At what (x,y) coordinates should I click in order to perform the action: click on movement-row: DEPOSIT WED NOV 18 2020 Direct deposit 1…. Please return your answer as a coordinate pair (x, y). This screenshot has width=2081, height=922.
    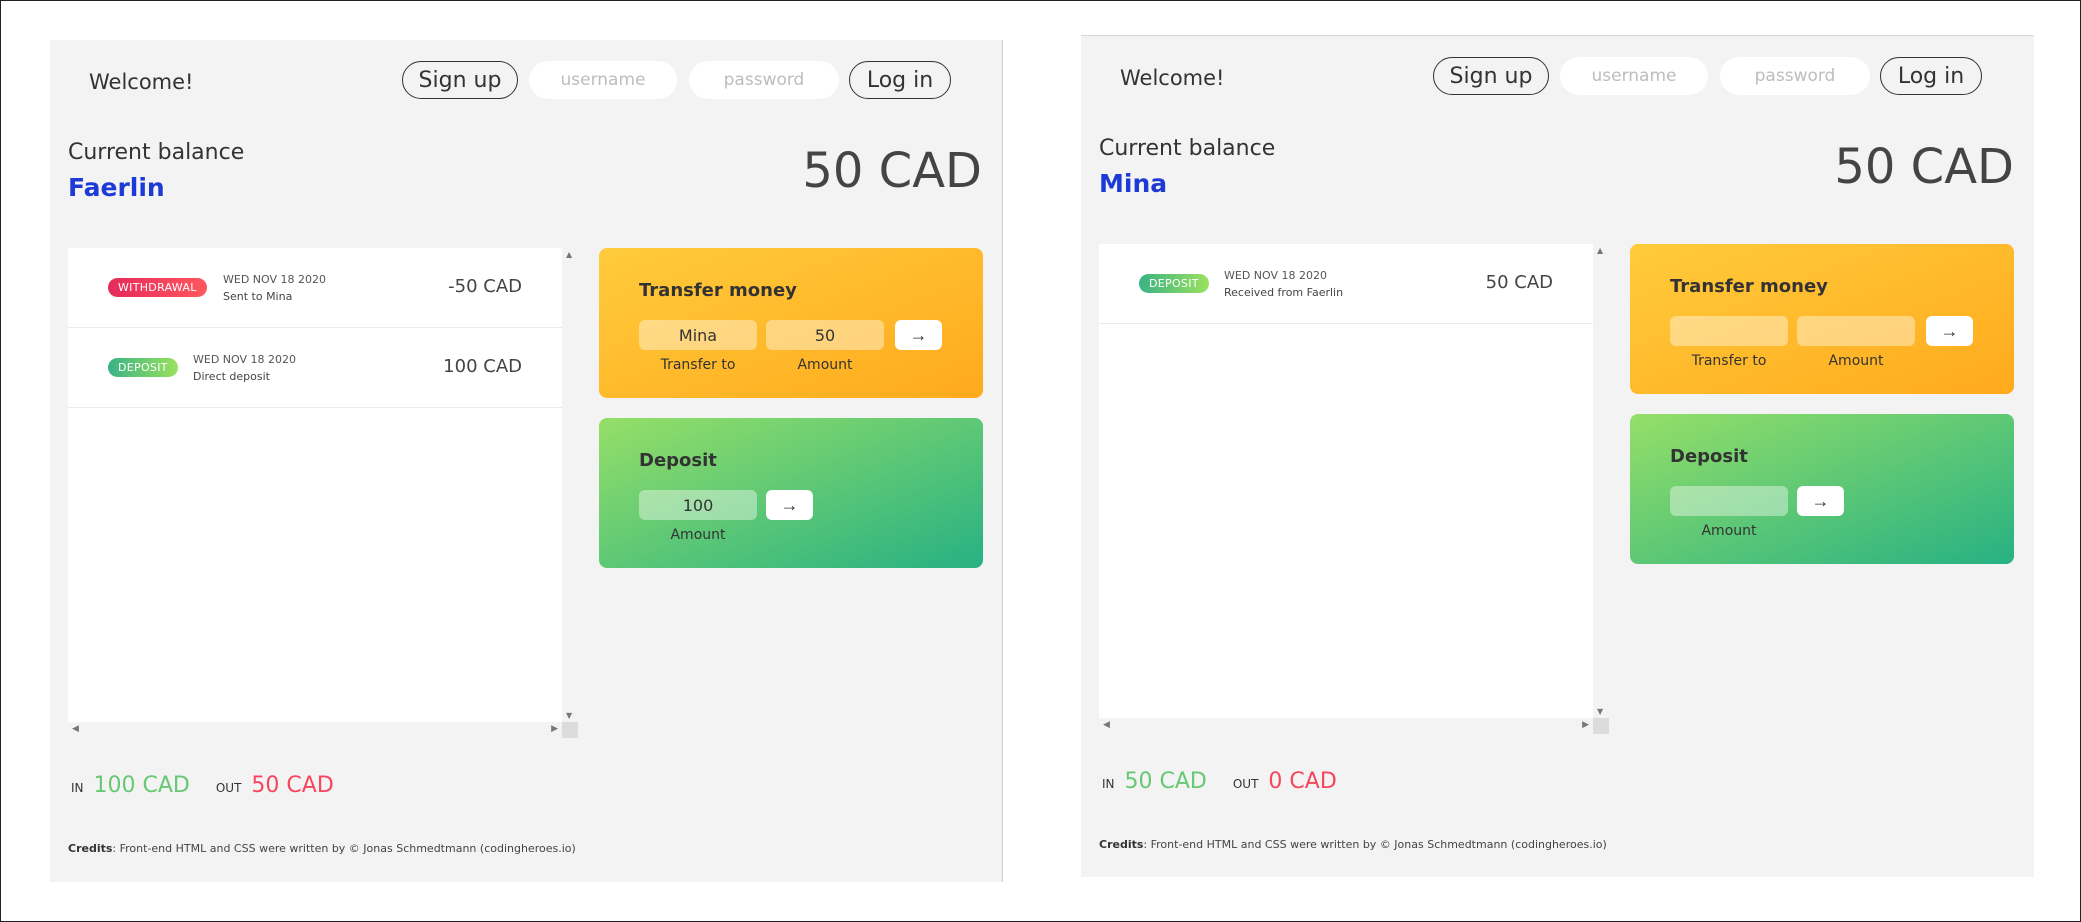
    Looking at the image, I should click on (315, 368).